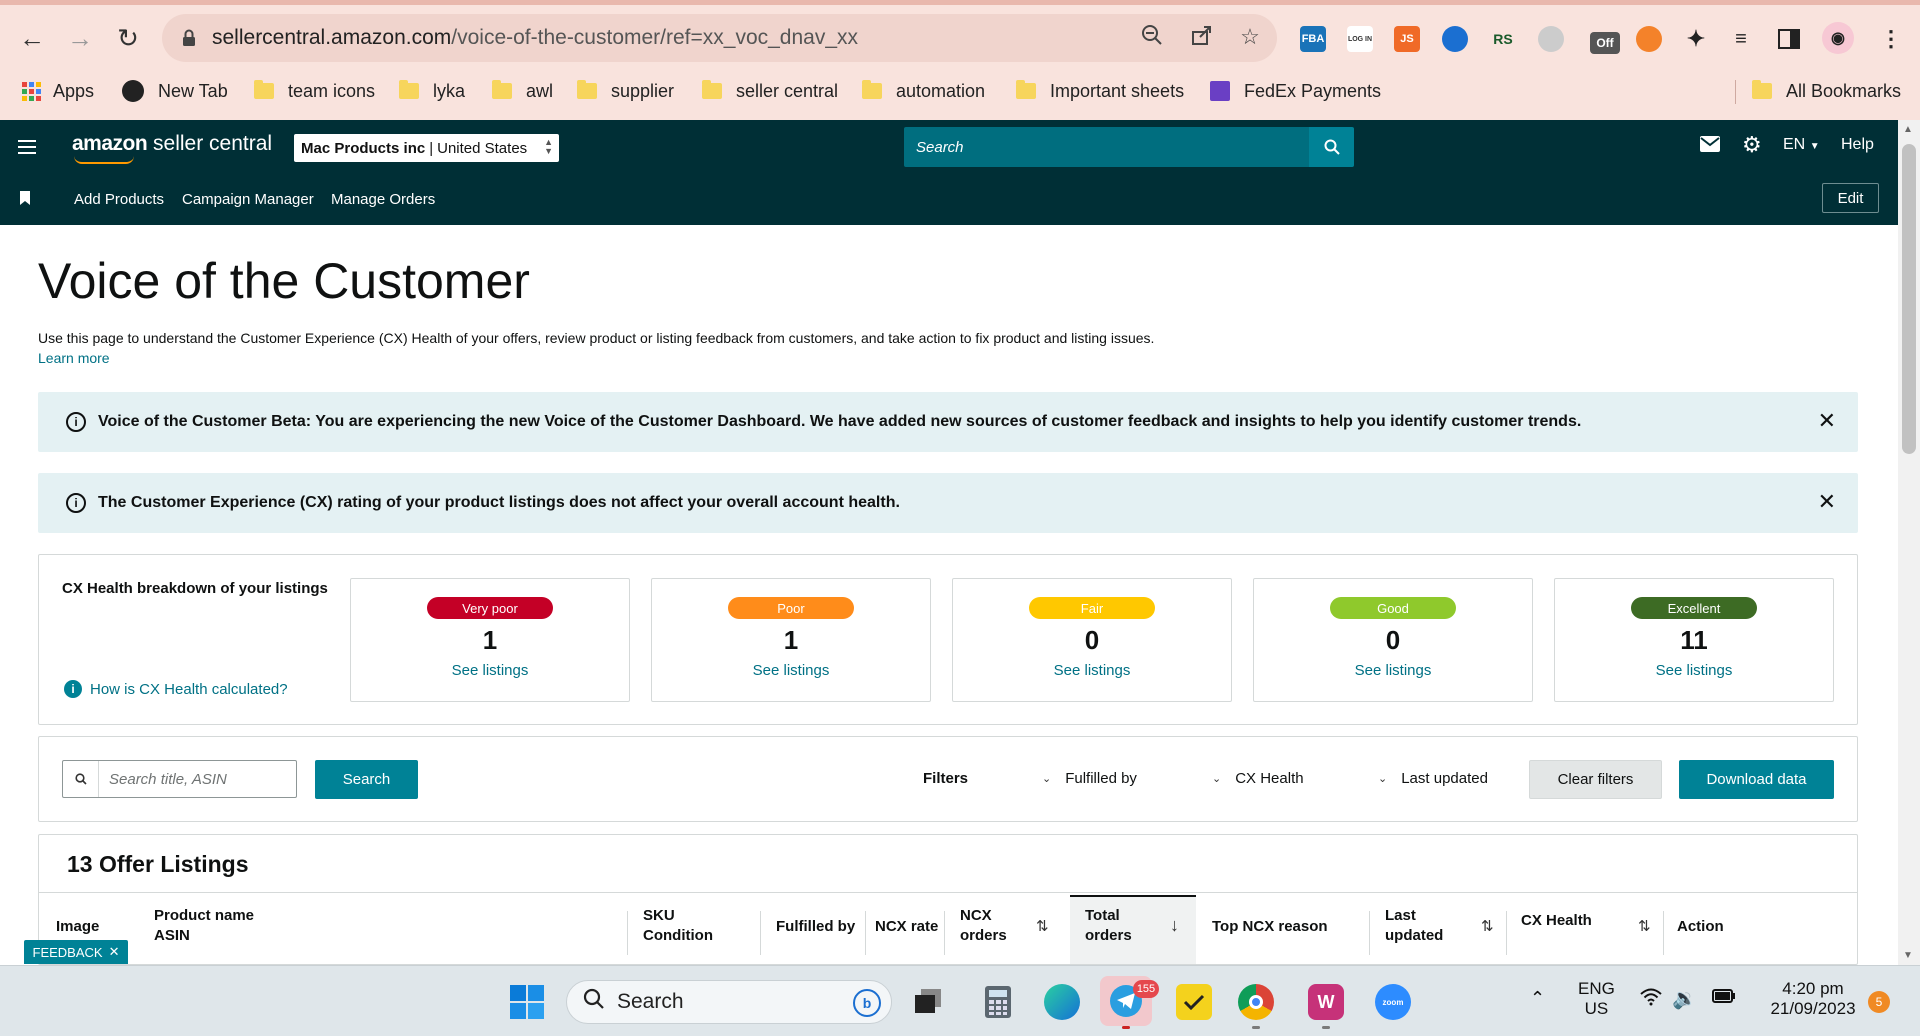  I want to click on col-last-updated: Last updated, so click(1414, 926).